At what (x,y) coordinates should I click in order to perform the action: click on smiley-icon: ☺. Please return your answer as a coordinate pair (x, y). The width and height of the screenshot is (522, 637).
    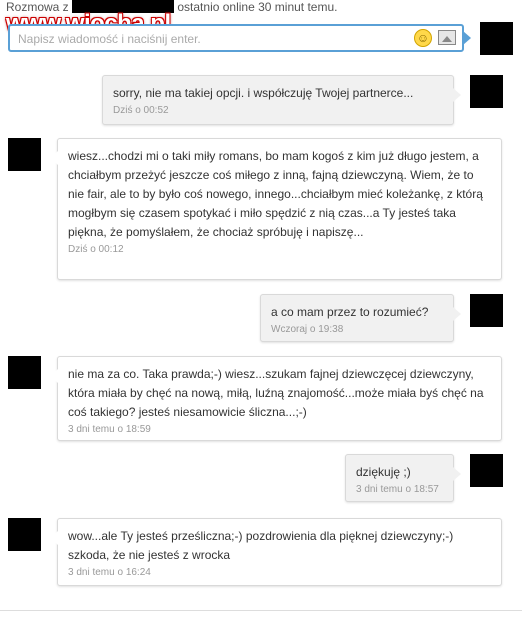
    Looking at the image, I should click on (423, 38).